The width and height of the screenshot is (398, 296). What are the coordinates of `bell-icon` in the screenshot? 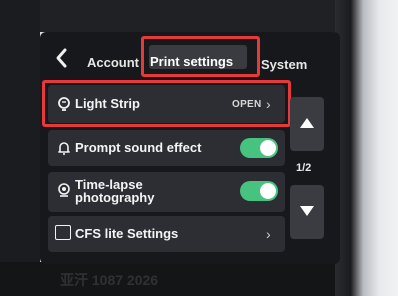 It's located at (64, 148).